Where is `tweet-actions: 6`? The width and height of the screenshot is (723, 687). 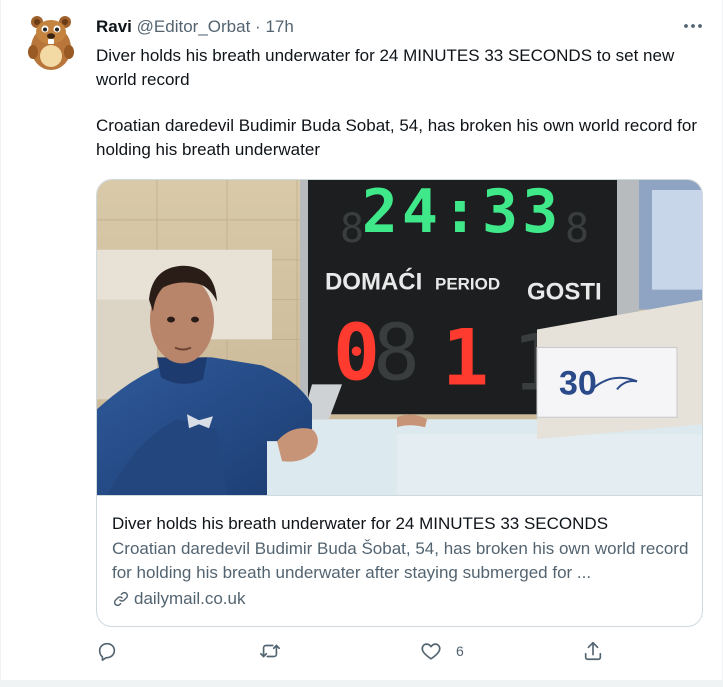
tweet-actions: 6 is located at coordinates (403, 655).